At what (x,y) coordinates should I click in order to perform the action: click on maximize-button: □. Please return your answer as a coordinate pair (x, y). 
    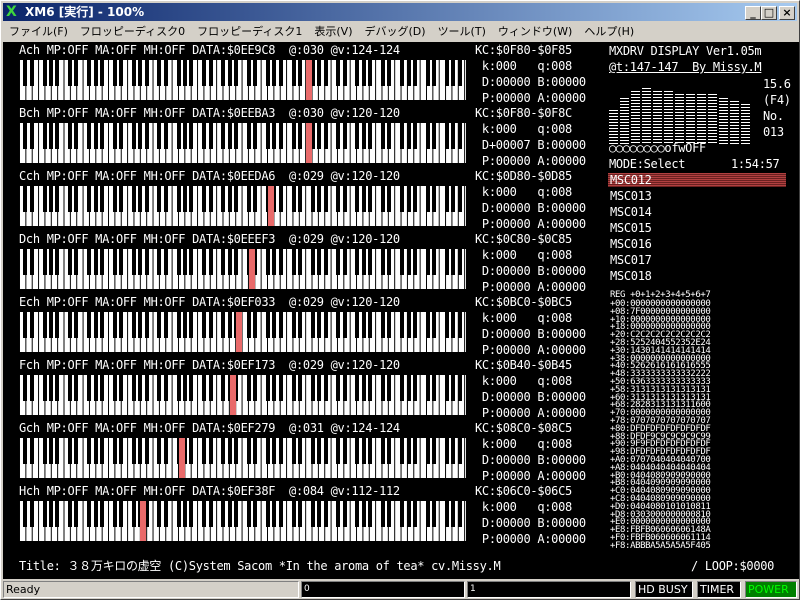
    Looking at the image, I should click on (769, 13).